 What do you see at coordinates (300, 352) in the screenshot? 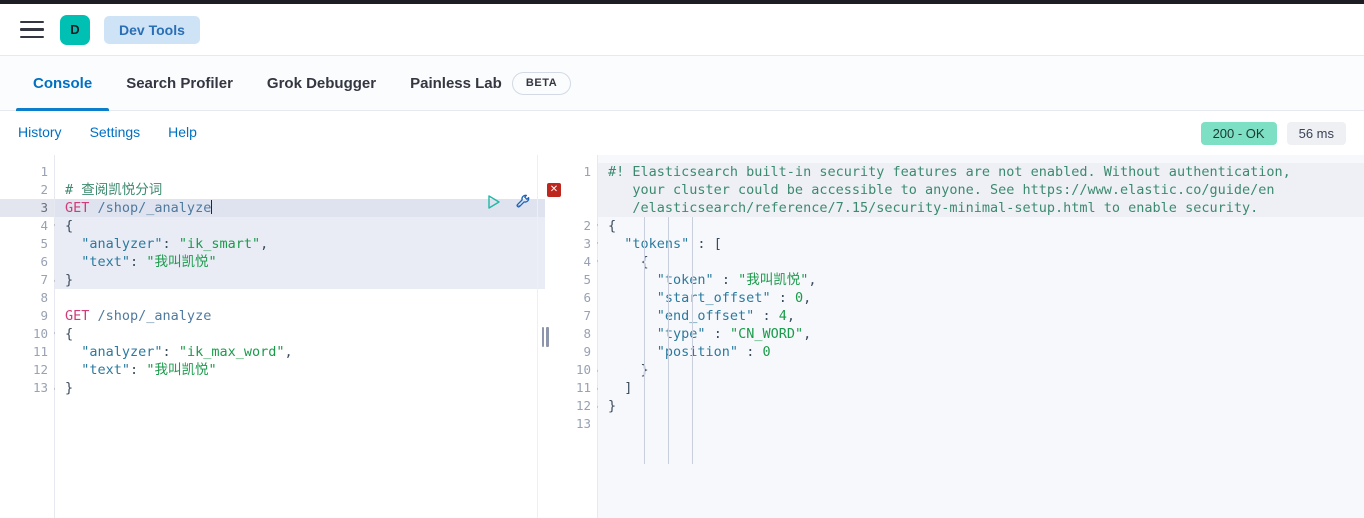
I see `code-line: "analyzer": "ik_max_word",` at bounding box center [300, 352].